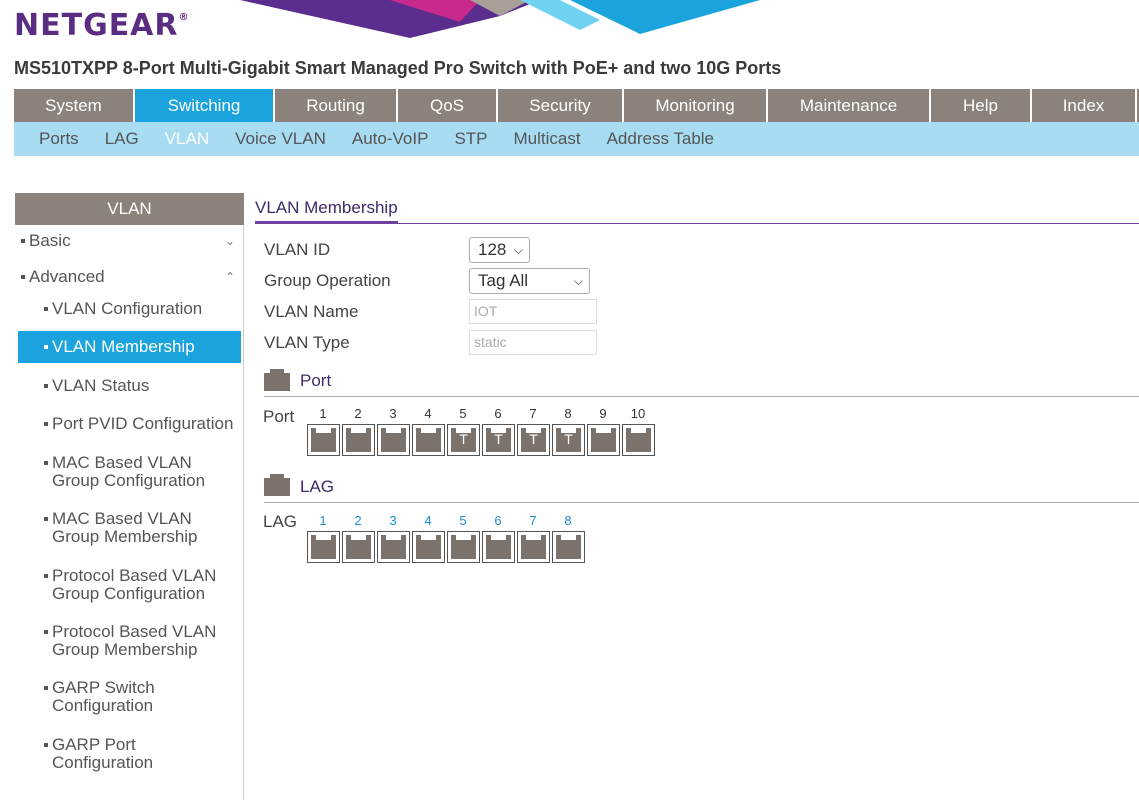 Image resolution: width=1139 pixels, height=800 pixels. I want to click on lag-number: 1, so click(323, 520).